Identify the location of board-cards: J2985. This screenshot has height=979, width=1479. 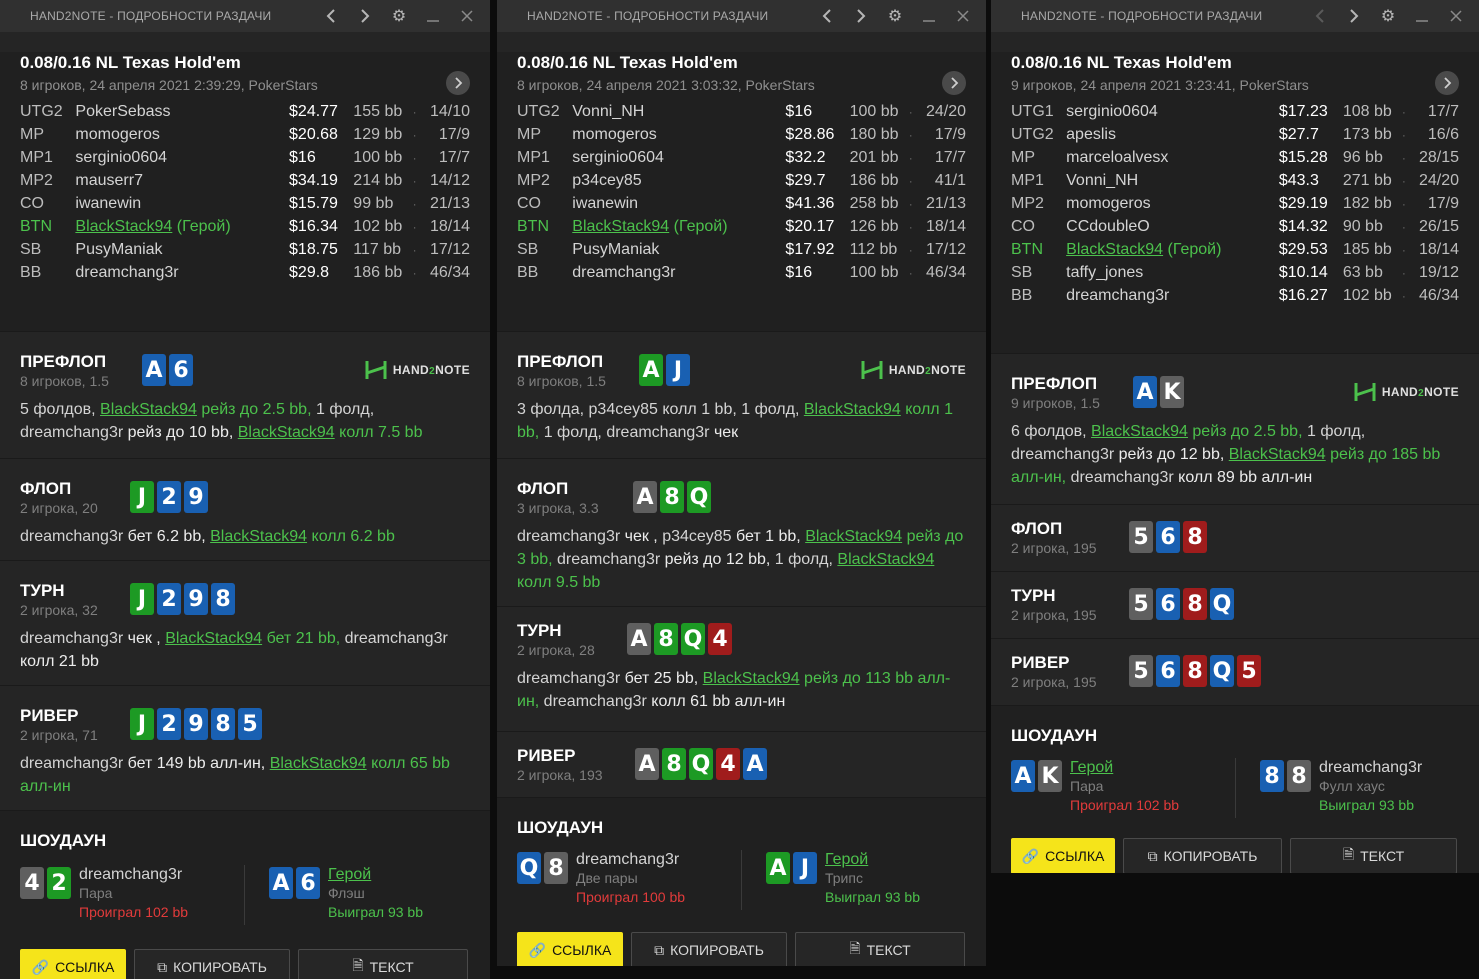
(196, 724).